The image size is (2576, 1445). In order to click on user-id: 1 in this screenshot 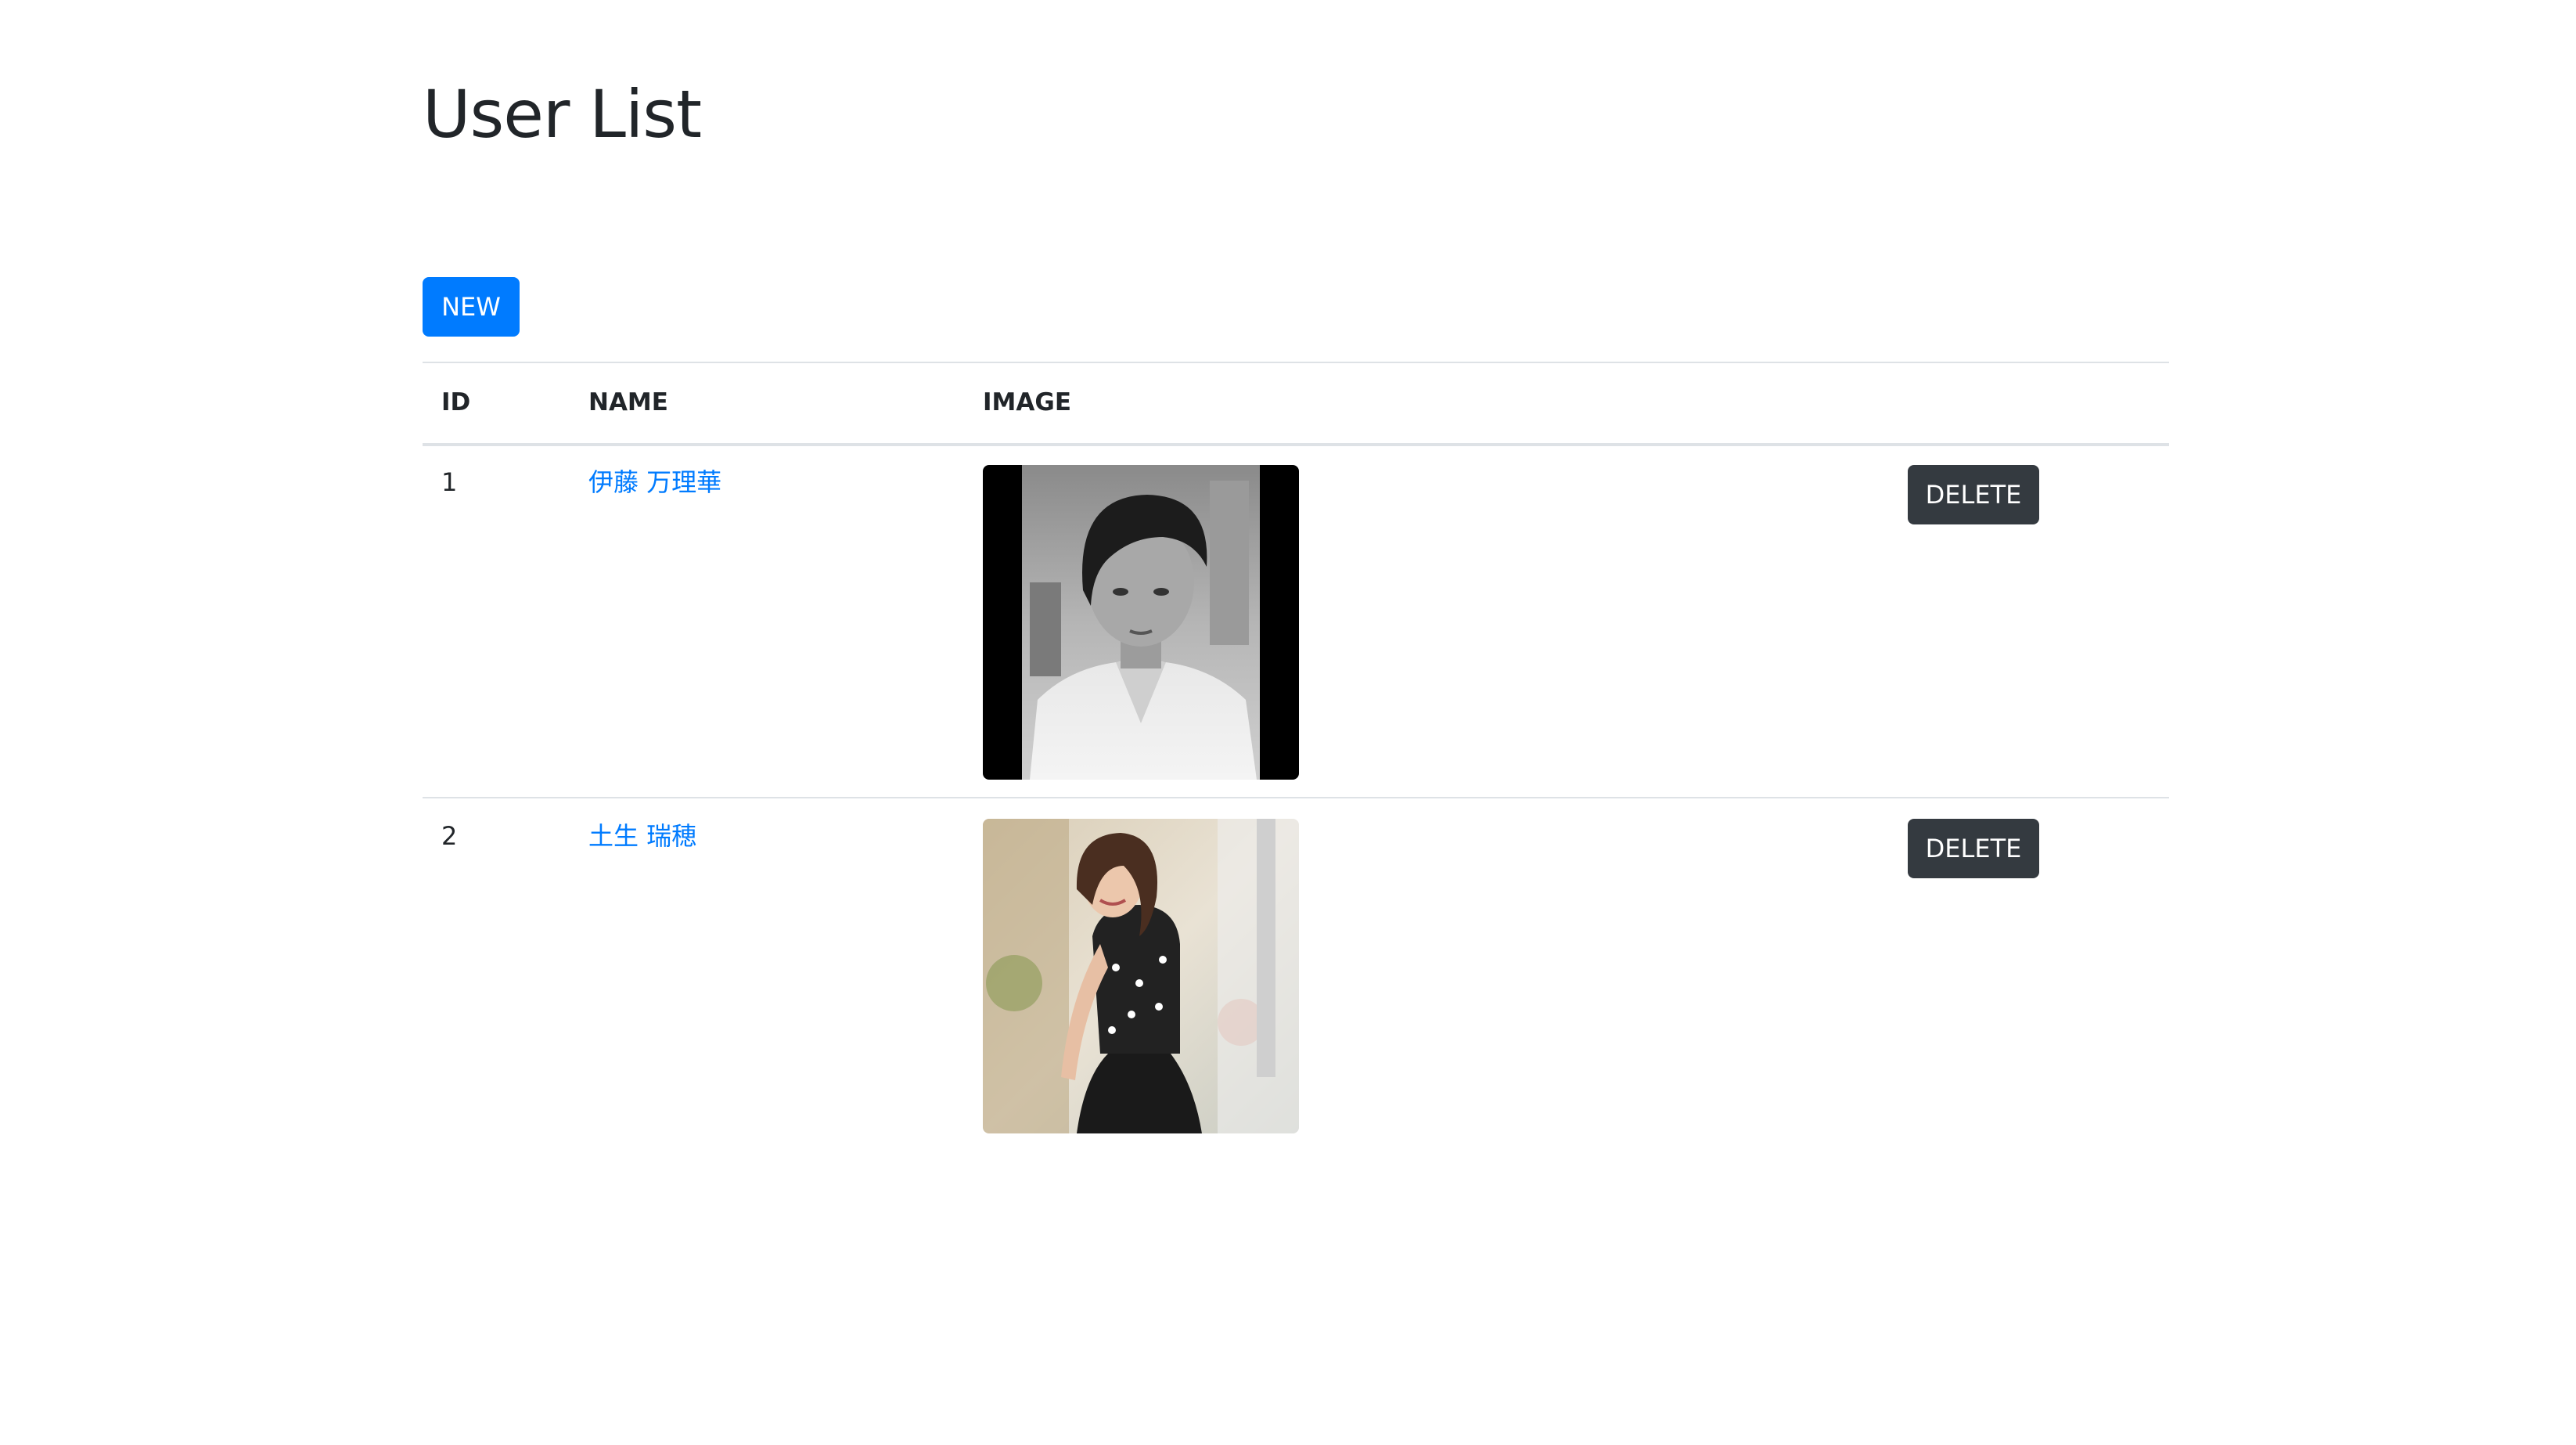, I will do `click(449, 482)`.